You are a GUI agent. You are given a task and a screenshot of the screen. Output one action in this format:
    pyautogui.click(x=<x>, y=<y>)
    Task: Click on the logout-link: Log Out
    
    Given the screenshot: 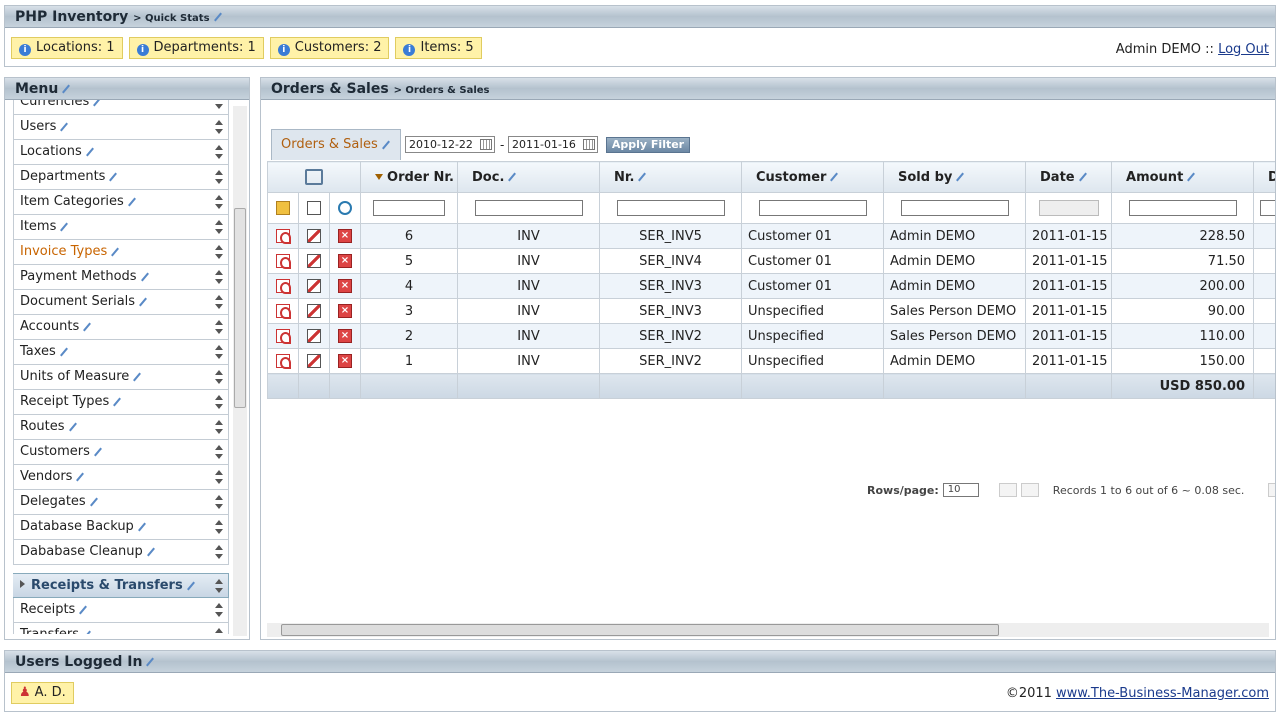 What is the action you would take?
    pyautogui.click(x=1243, y=49)
    